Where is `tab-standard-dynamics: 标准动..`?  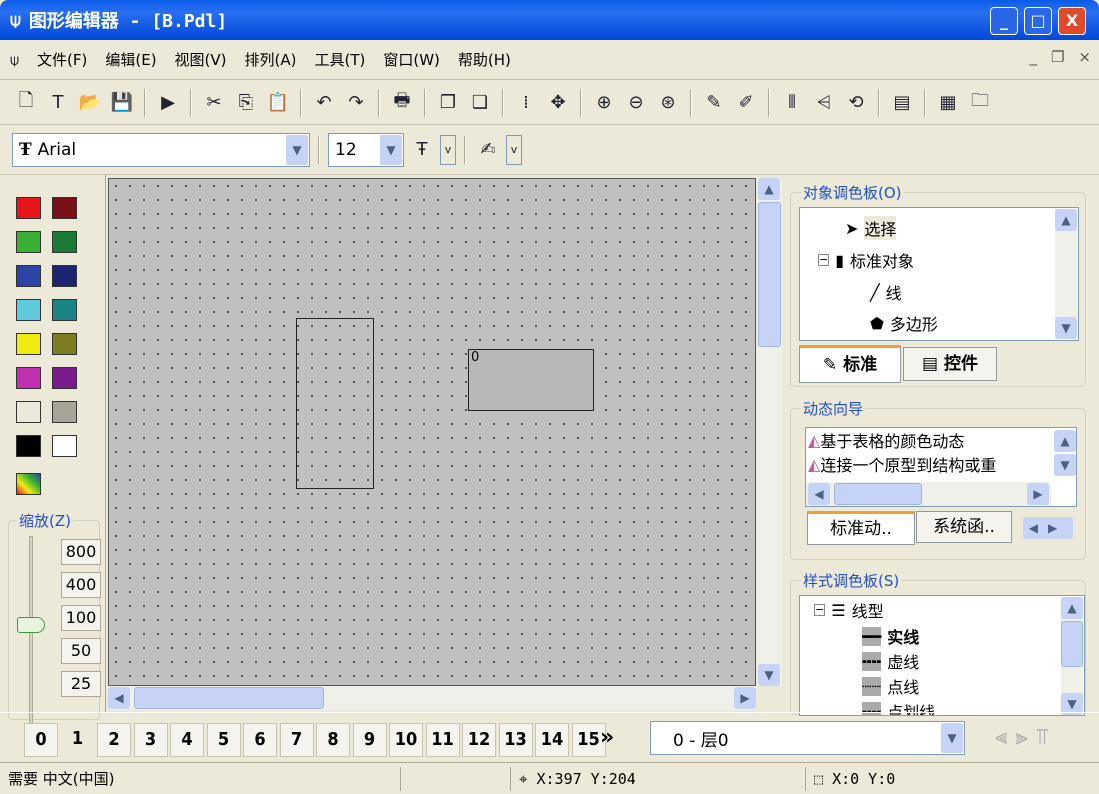 tab-standard-dynamics: 标准动.. is located at coordinates (861, 528).